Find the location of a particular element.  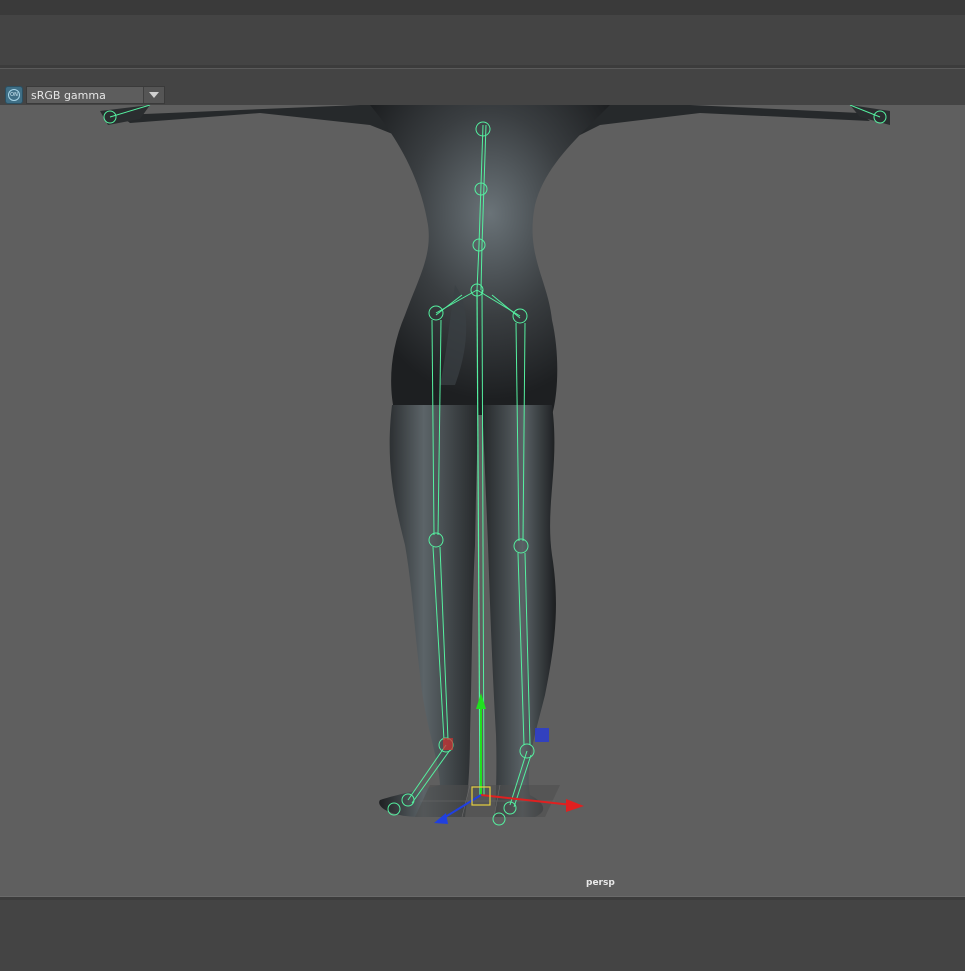

toolbar-area is located at coordinates (482, 40).